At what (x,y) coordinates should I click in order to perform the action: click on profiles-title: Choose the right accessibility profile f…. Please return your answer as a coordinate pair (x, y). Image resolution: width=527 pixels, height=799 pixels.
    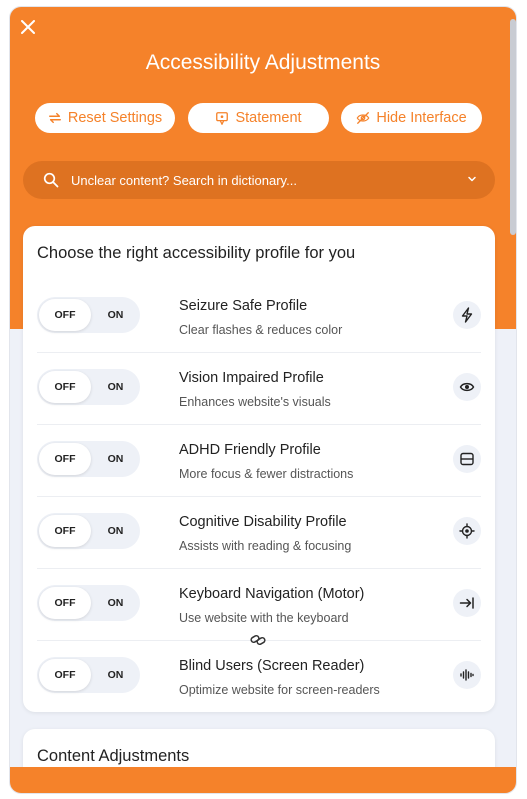
    Looking at the image, I should click on (196, 253).